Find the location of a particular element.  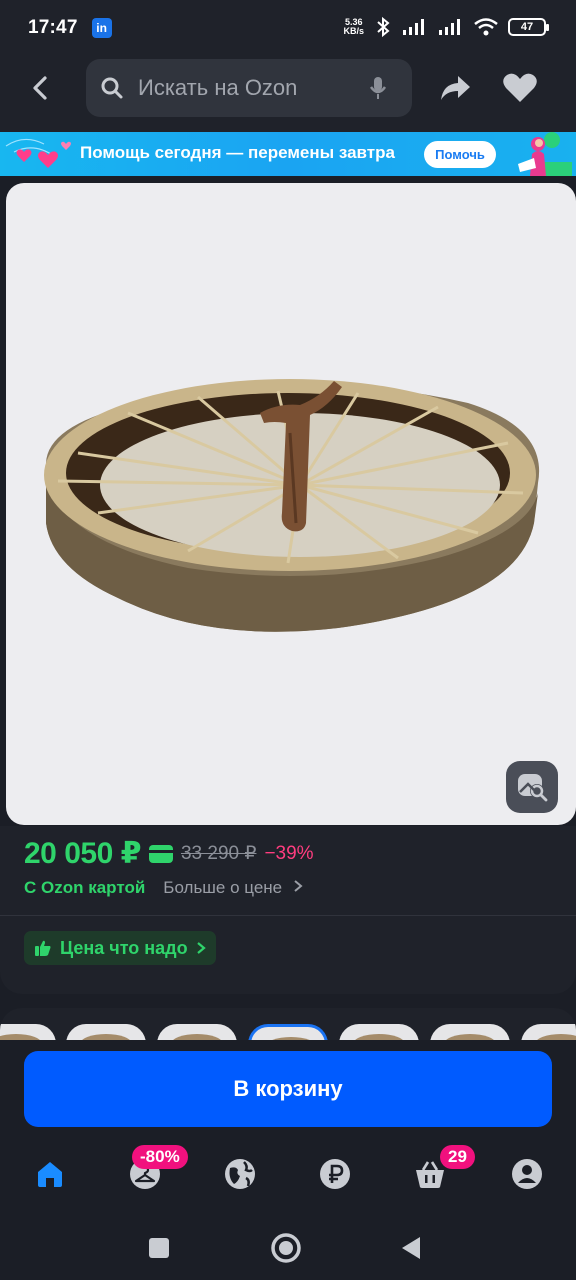

good-price-badge: Цена что надо is located at coordinates (120, 948).